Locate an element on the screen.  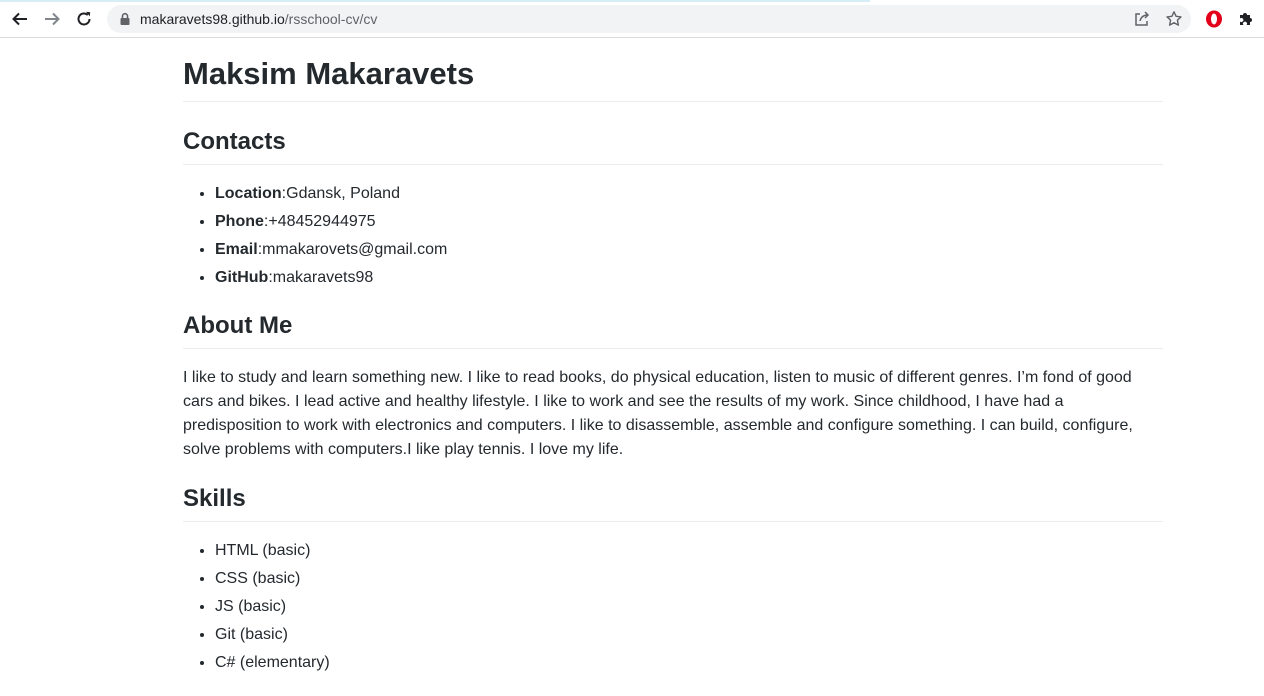
reload-icon is located at coordinates (84, 18).